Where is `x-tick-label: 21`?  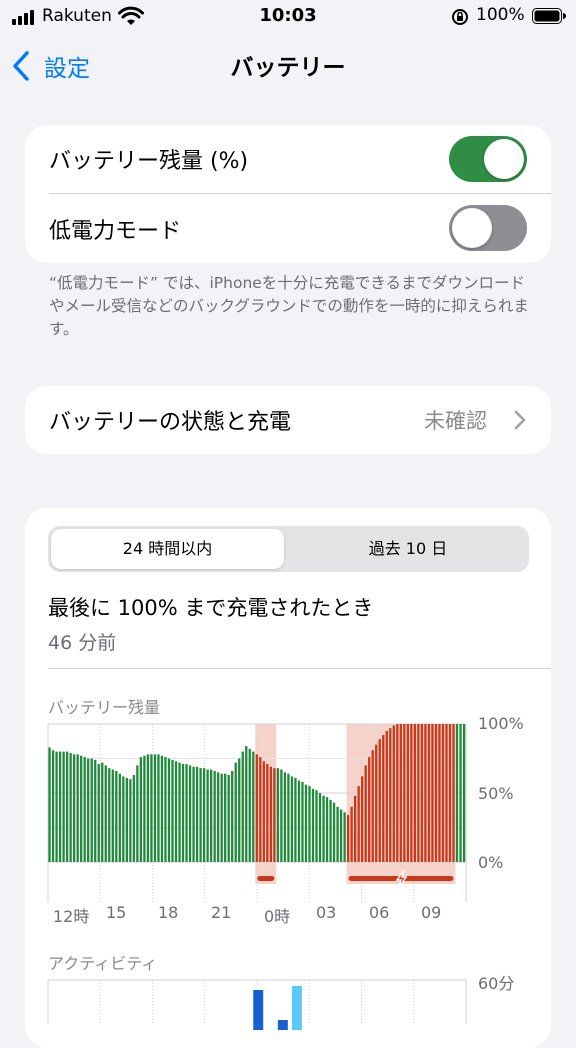 x-tick-label: 21 is located at coordinates (221, 912).